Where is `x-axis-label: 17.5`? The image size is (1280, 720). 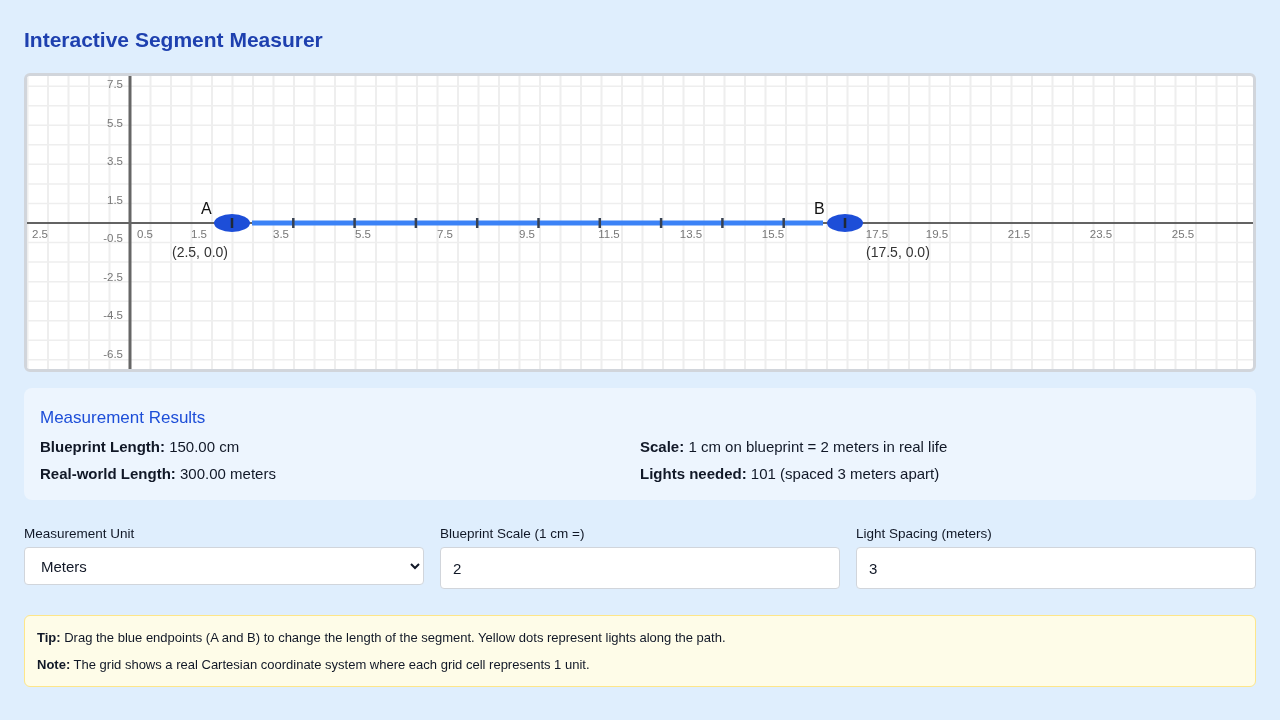
x-axis-label: 17.5 is located at coordinates (877, 234).